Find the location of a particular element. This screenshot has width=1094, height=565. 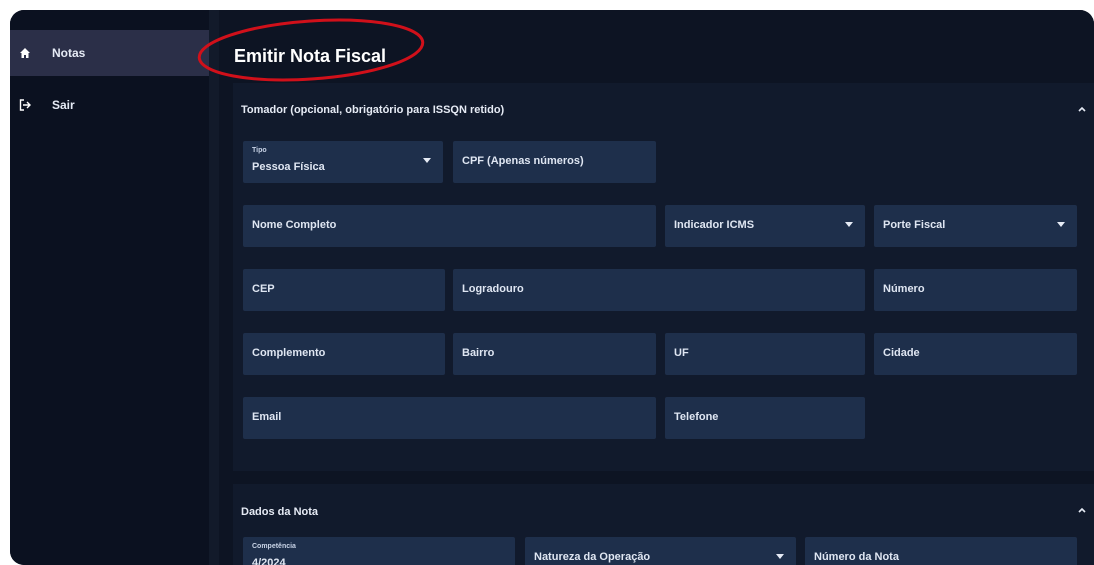

numero-input: Número is located at coordinates (975, 290).